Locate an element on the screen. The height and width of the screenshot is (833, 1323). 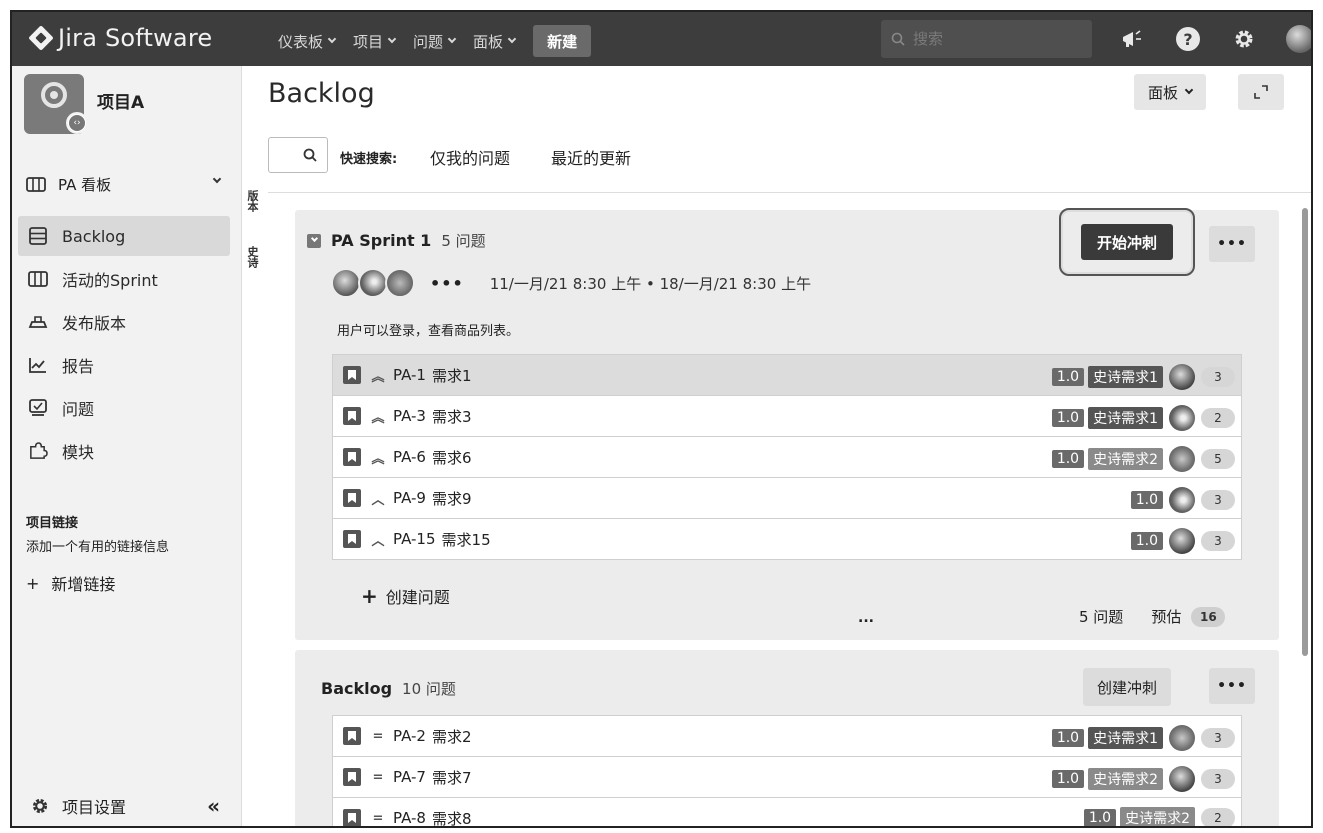
logo-text: Jira Software is located at coordinates (135, 38).